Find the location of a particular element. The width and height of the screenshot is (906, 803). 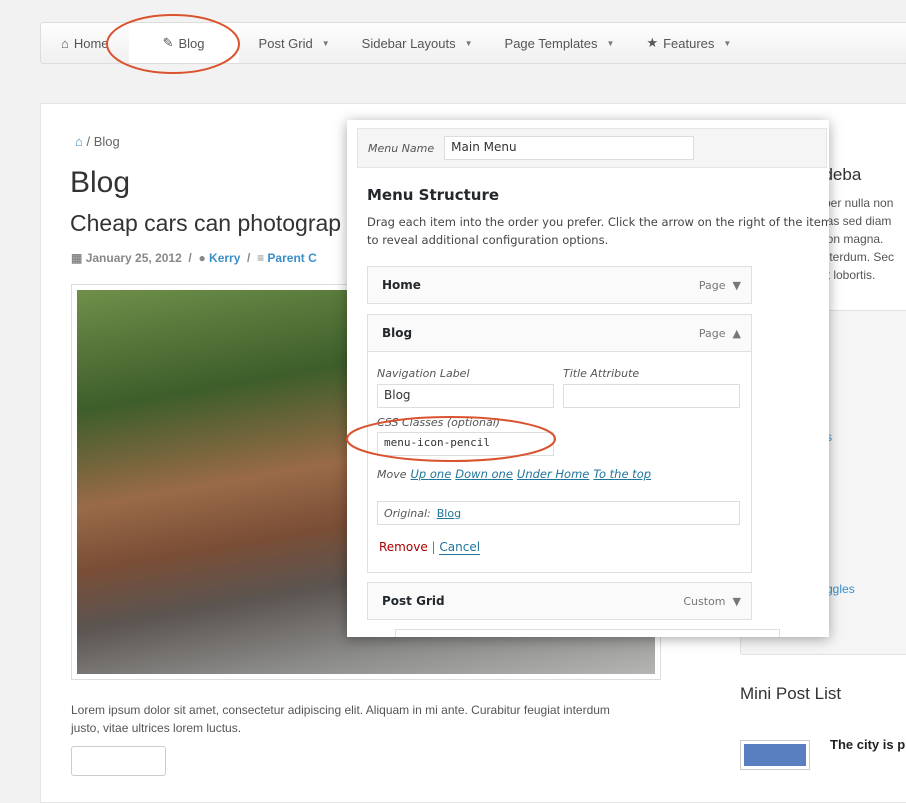

original-link: Blog is located at coordinates (449, 513).